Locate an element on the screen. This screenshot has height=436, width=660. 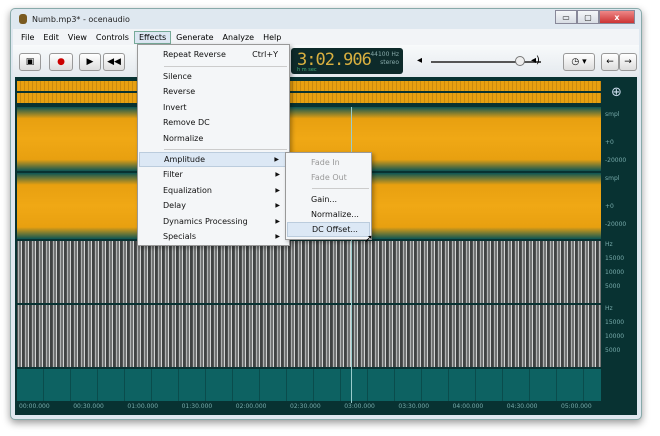
play-icon: ▶ is located at coordinates (90, 62).